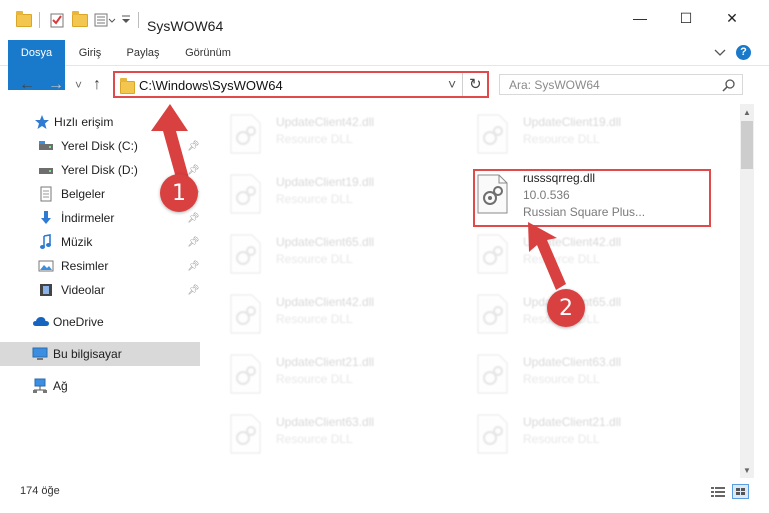 Image resolution: width=769 pixels, height=513 pixels. I want to click on sidebar-item-network: Ağ, so click(100, 386).